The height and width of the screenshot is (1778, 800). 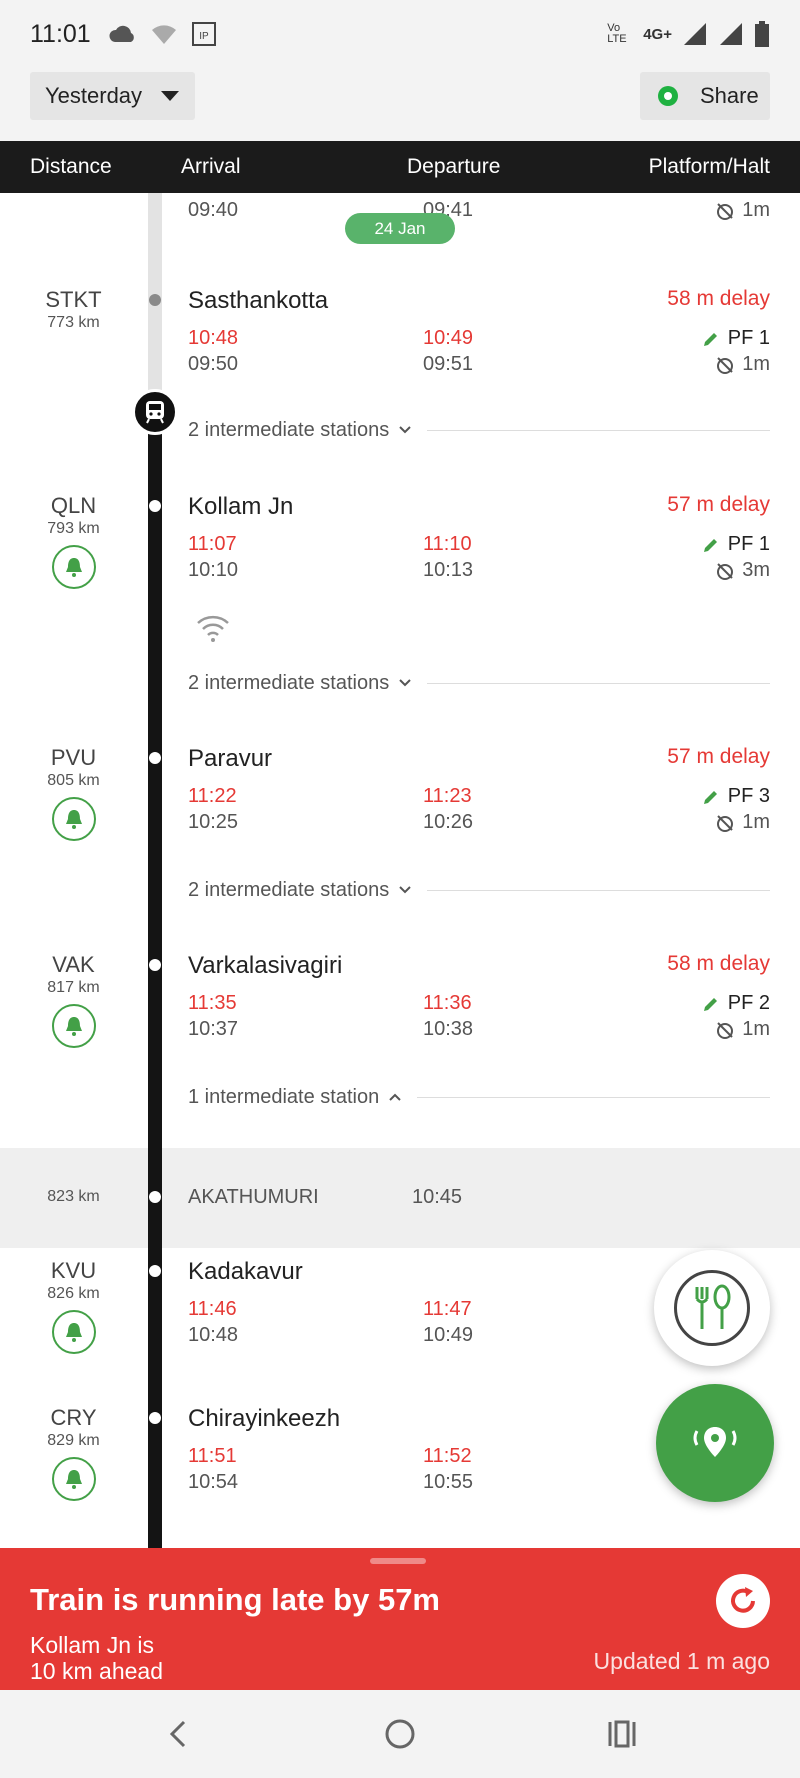 What do you see at coordinates (400, 228) in the screenshot?
I see `date-pill: 24 Jan` at bounding box center [400, 228].